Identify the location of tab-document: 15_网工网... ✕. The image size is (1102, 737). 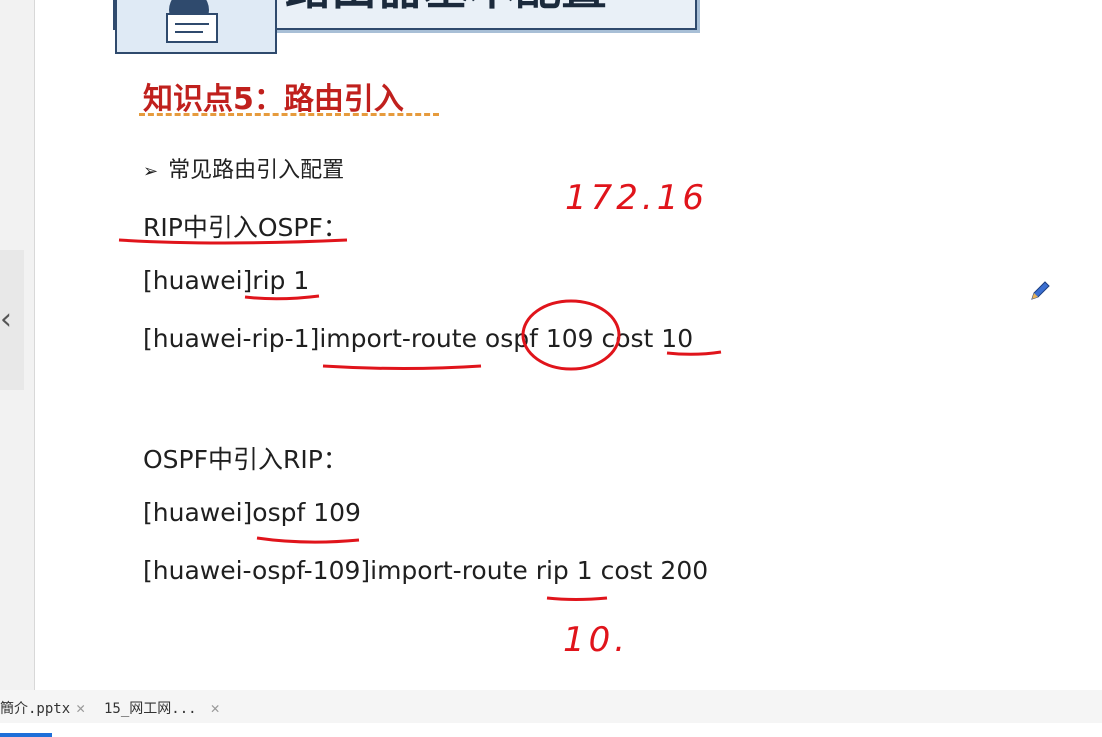
(162, 708).